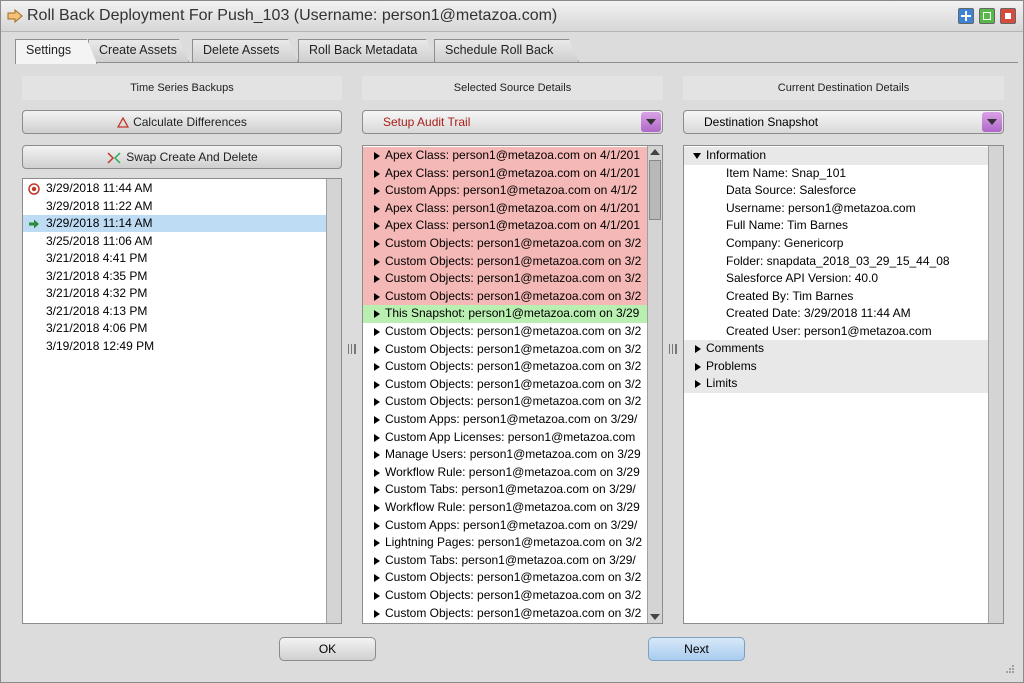 This screenshot has width=1024, height=683. What do you see at coordinates (1008, 16) in the screenshot?
I see `close-button` at bounding box center [1008, 16].